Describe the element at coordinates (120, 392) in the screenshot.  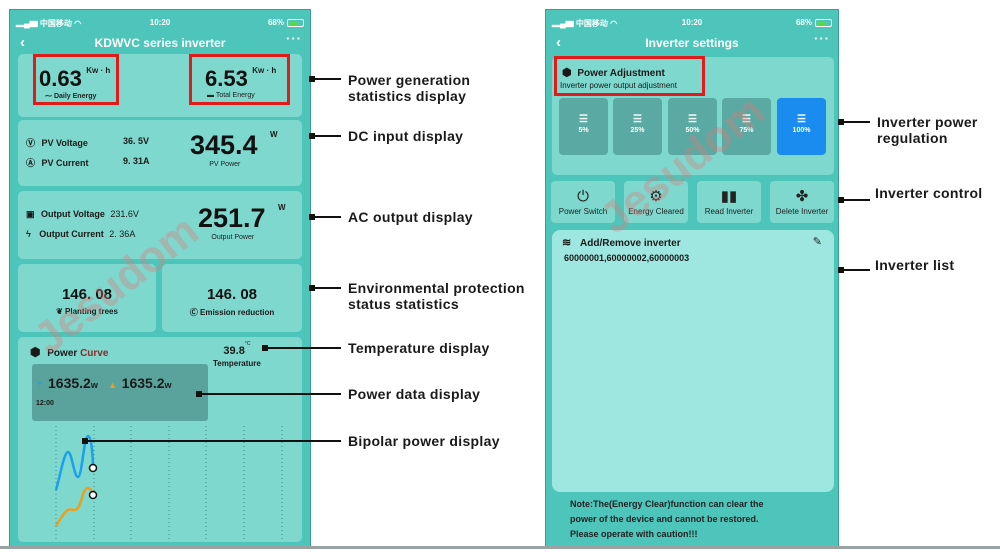
I see `power-data-panel: ⇡ 1635.2w ▲ 1635.2w 12:00` at that location.